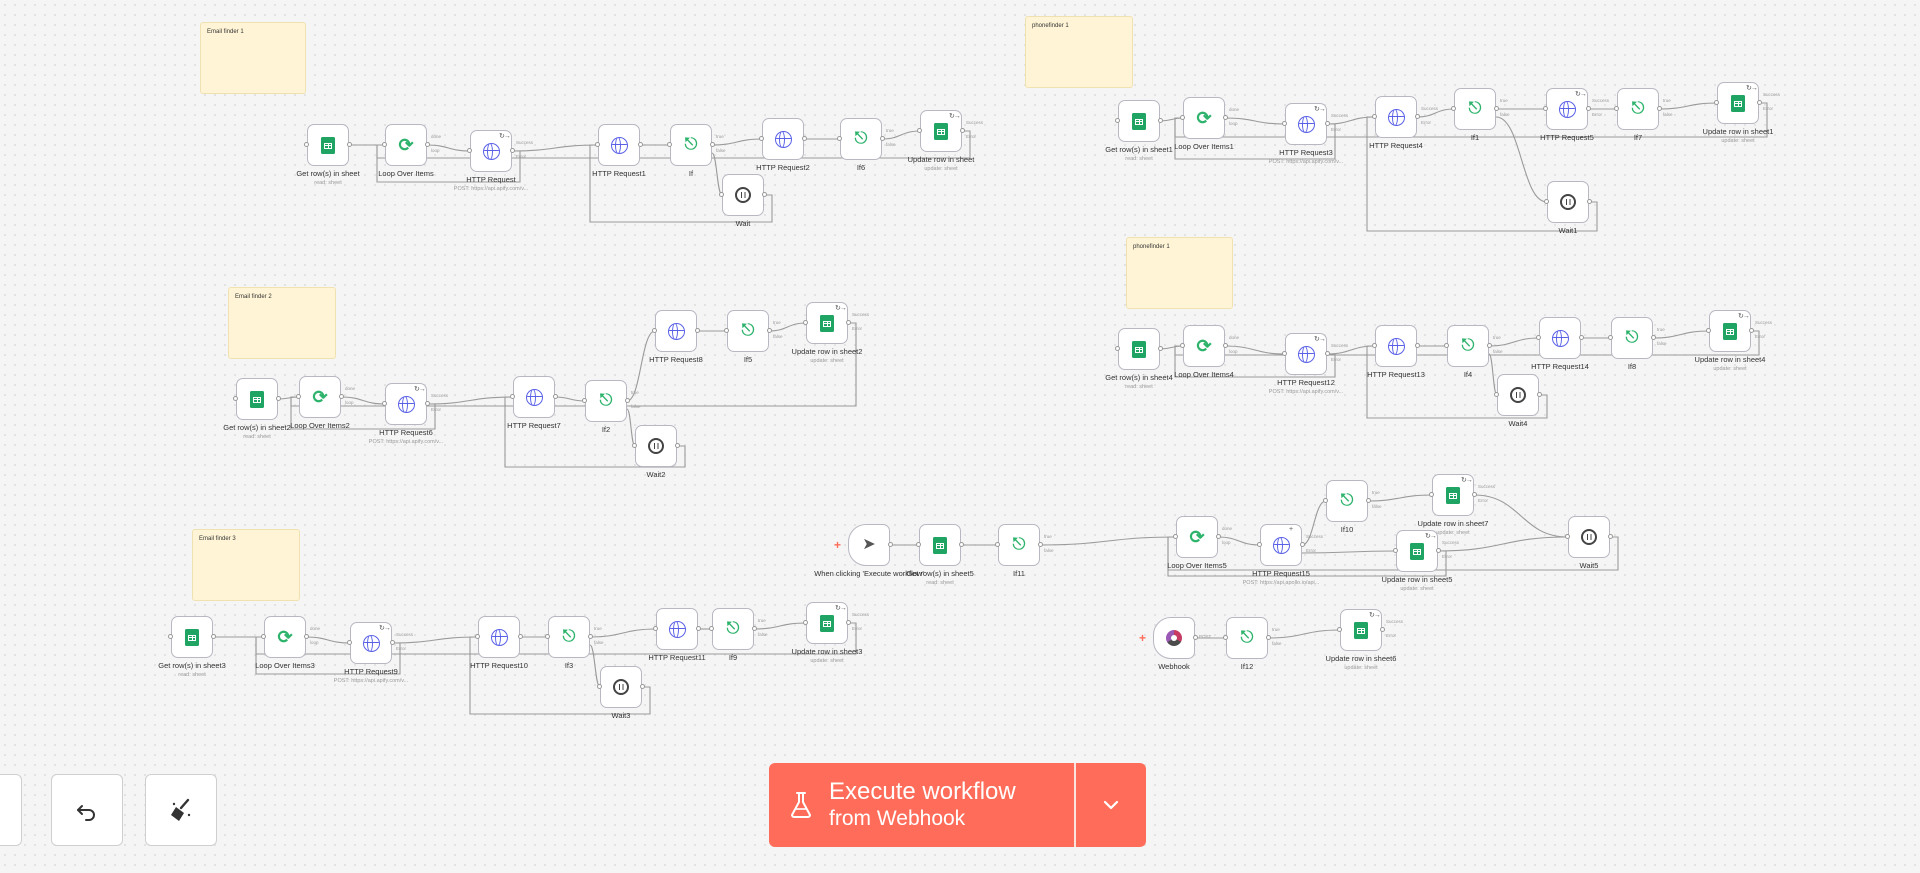 This screenshot has width=1920, height=873. What do you see at coordinates (1175, 644) in the screenshot?
I see `workflow-node: + Webhook POST` at bounding box center [1175, 644].